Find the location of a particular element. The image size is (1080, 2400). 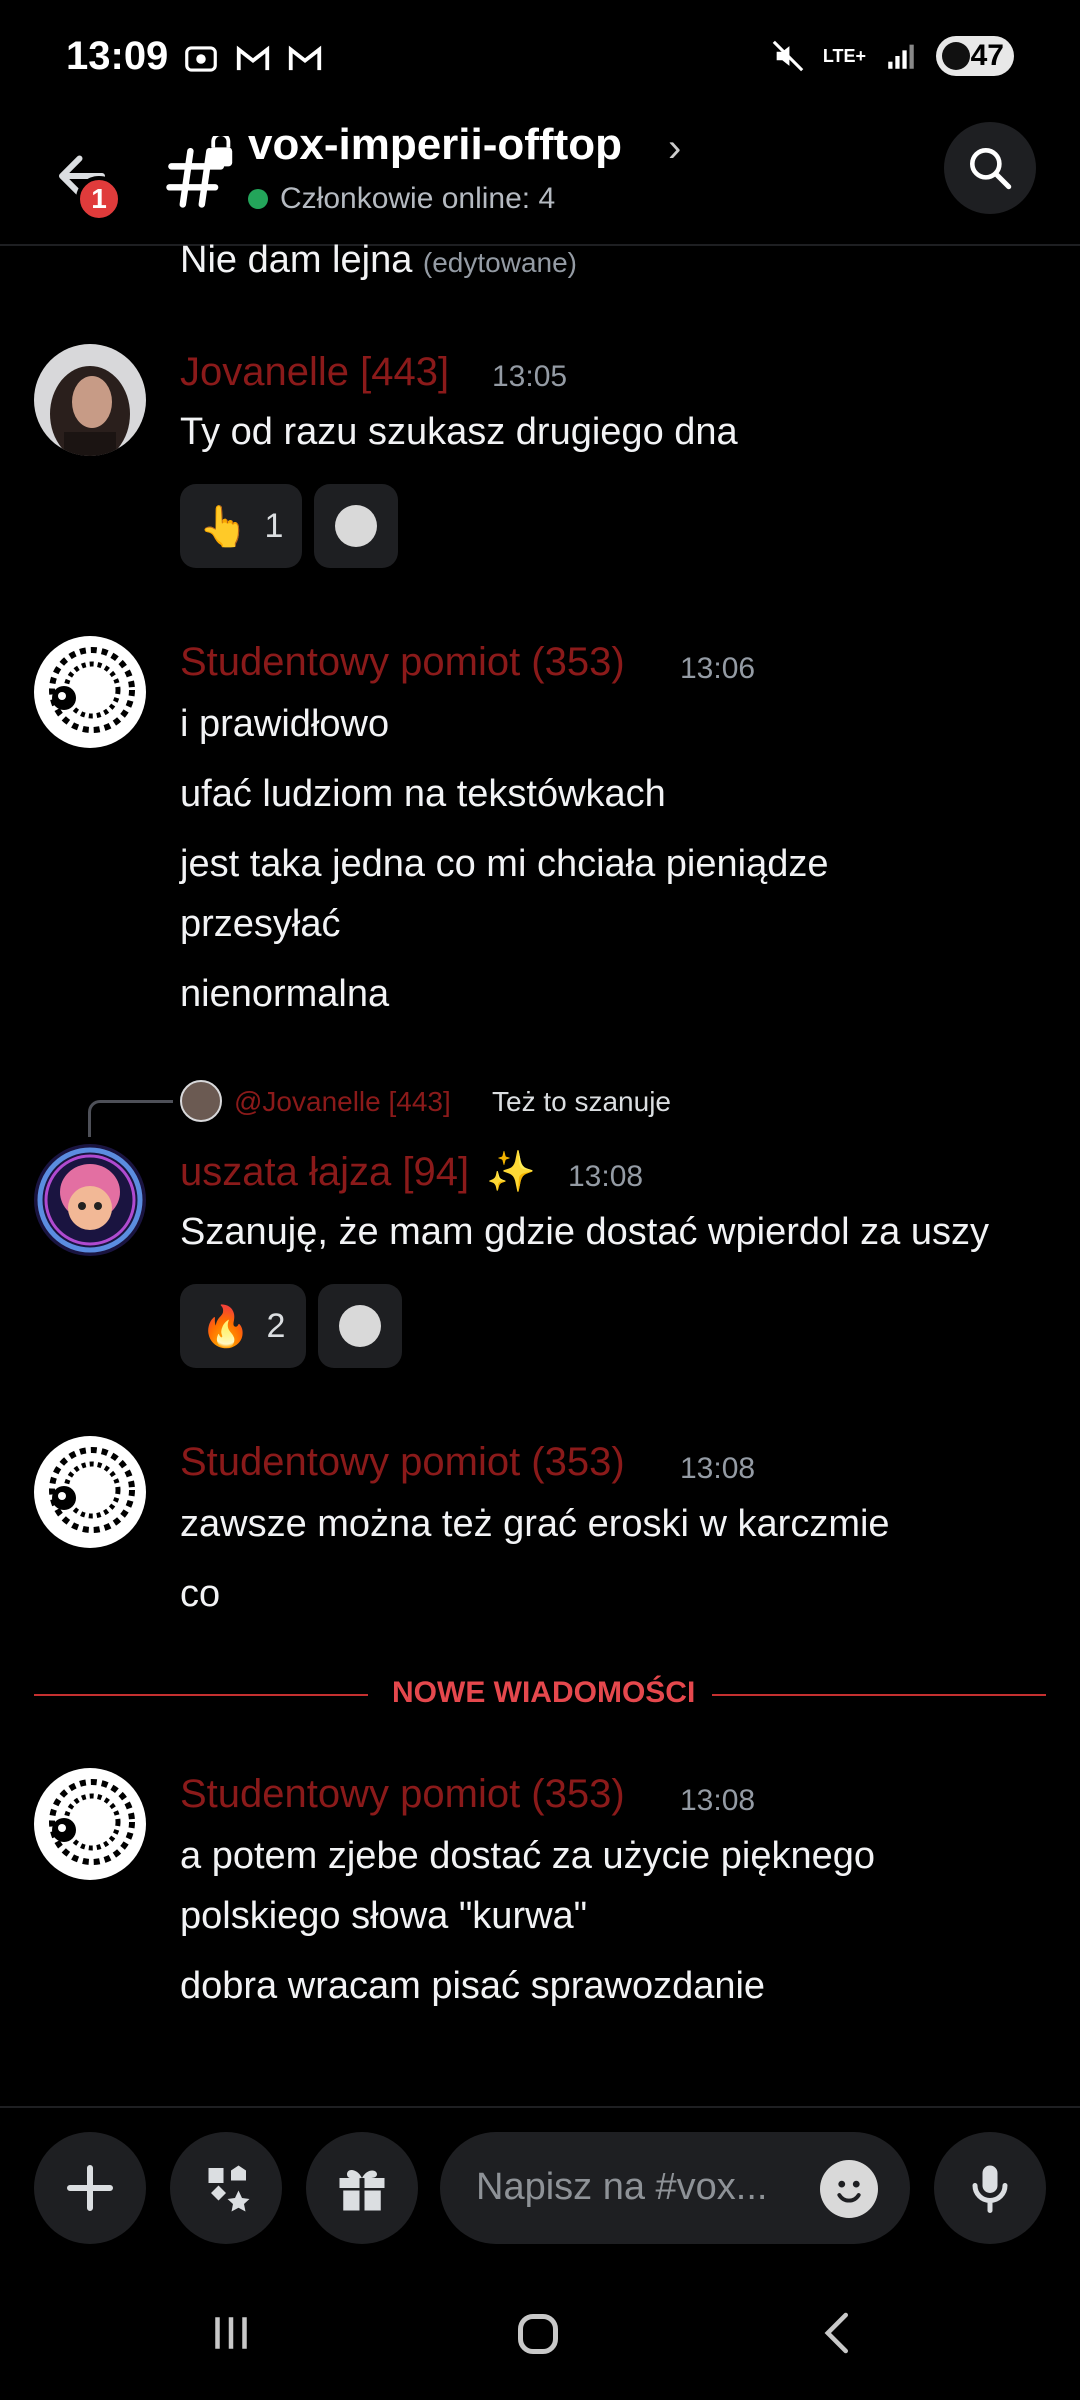

channel-title: vox-imperii-offtop is located at coordinates (435, 145).